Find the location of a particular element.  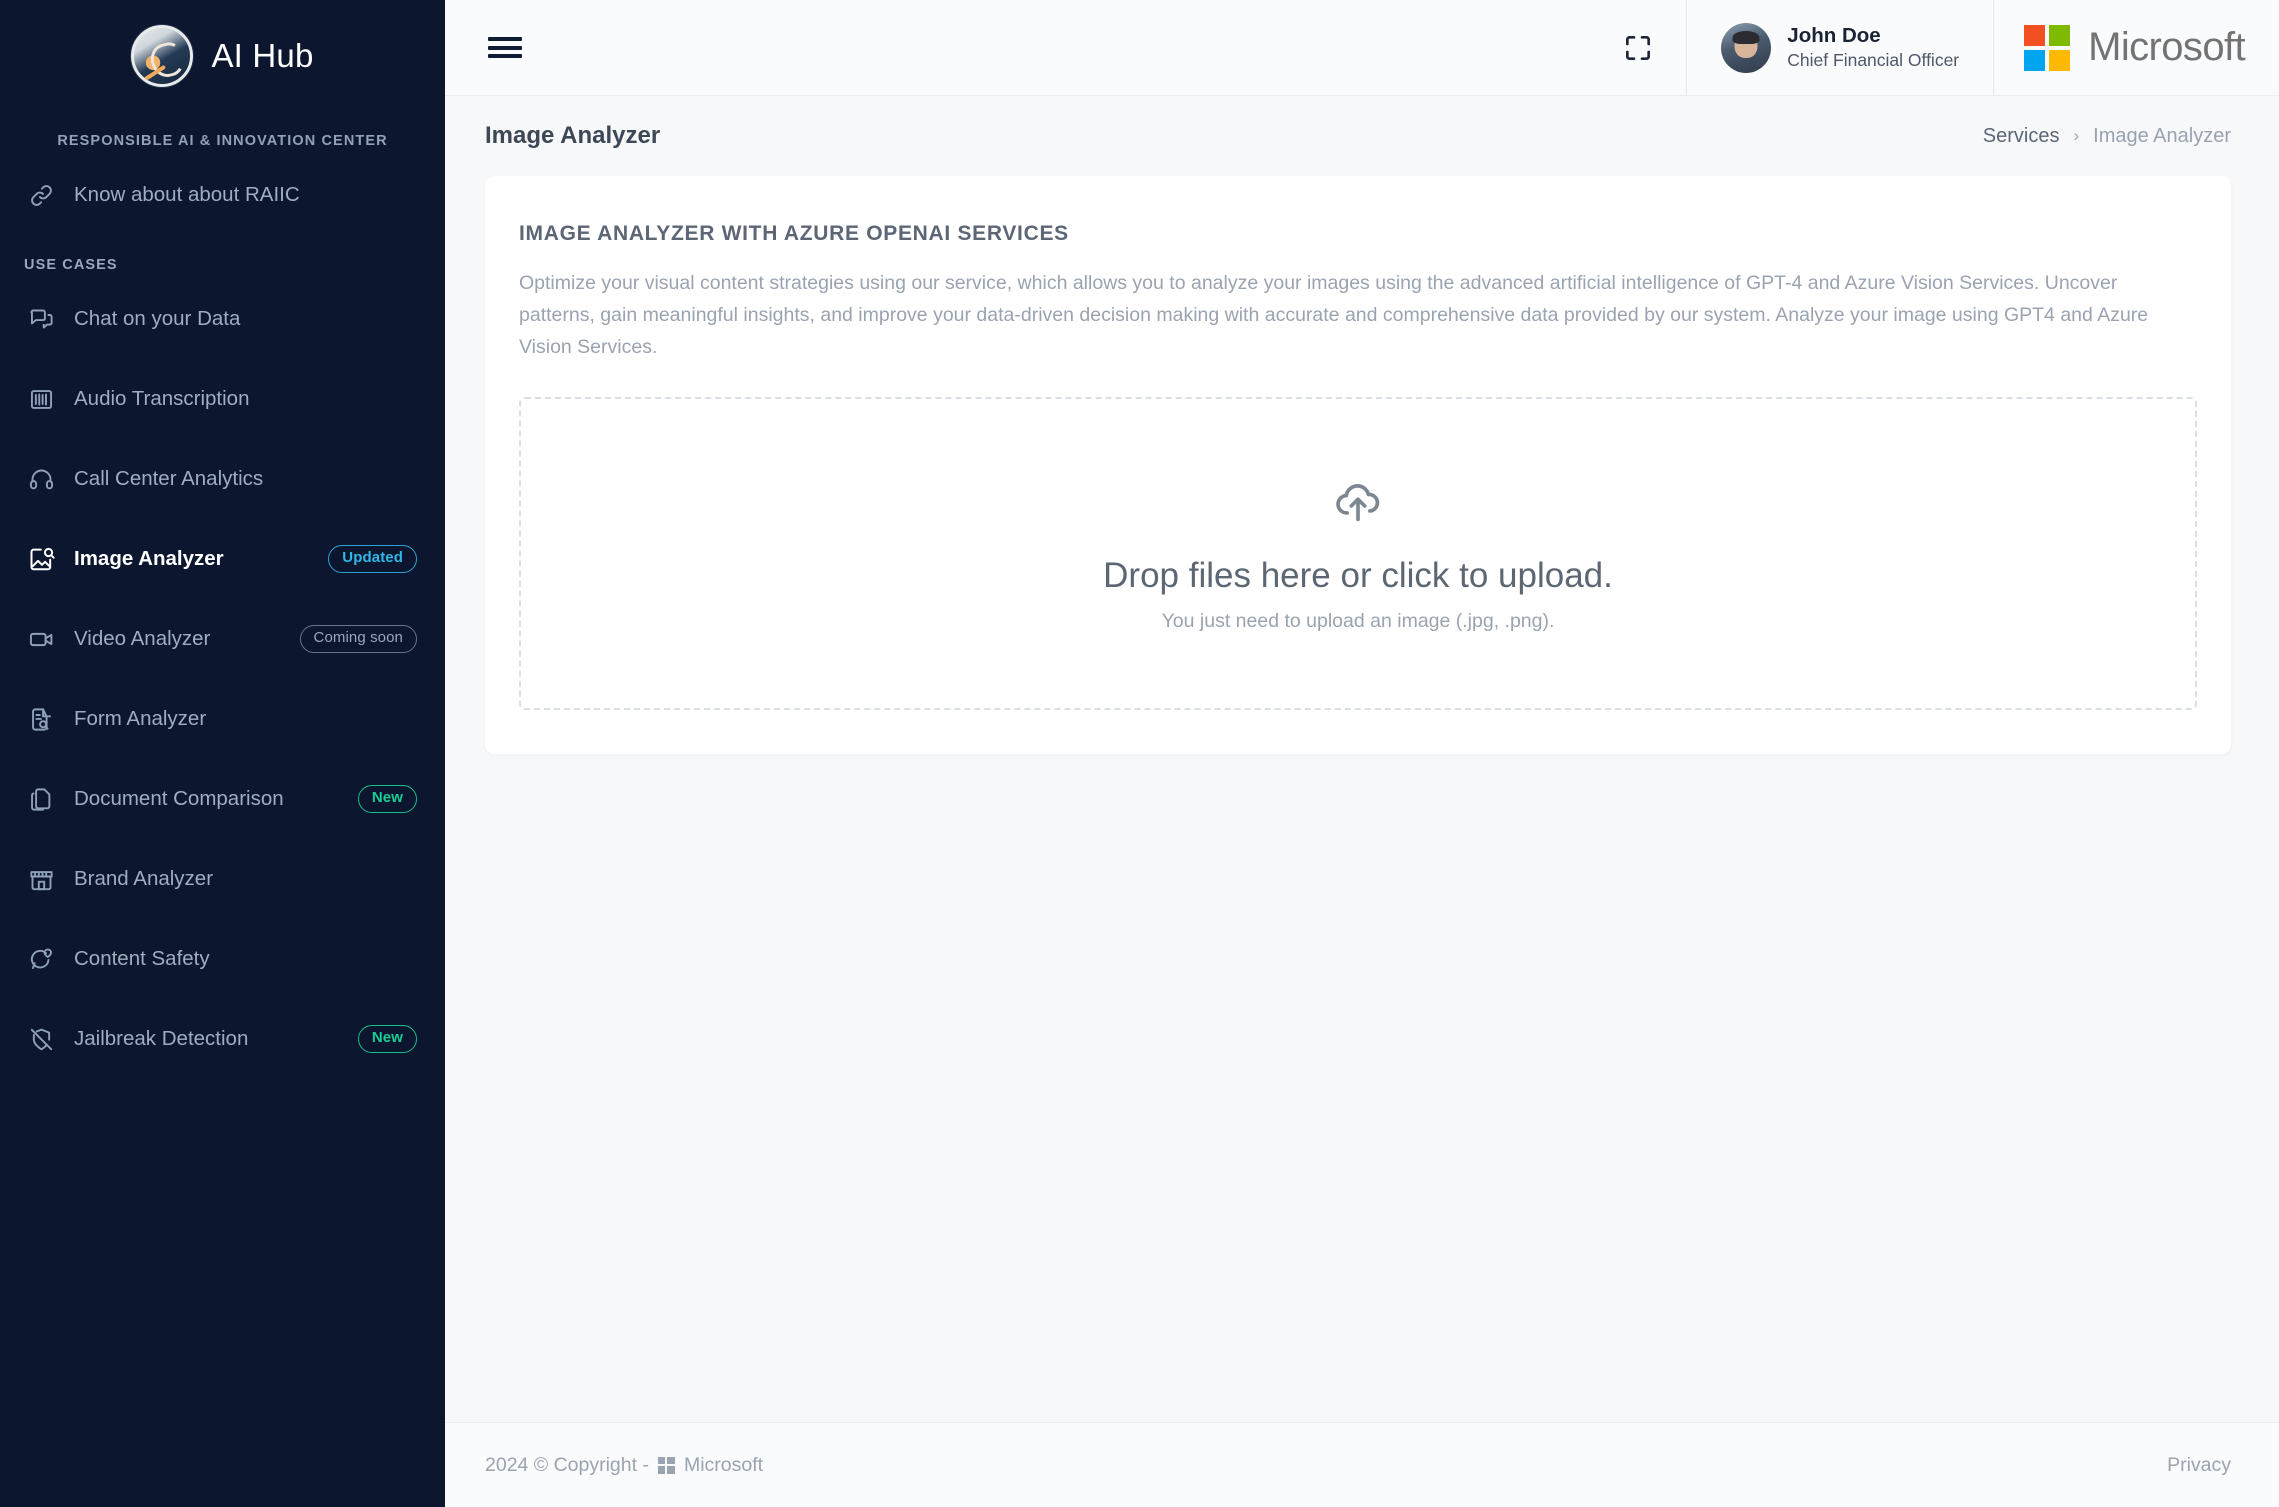

sidebar-item-chat-on-your-data: Chat on your Data is located at coordinates (222, 319).